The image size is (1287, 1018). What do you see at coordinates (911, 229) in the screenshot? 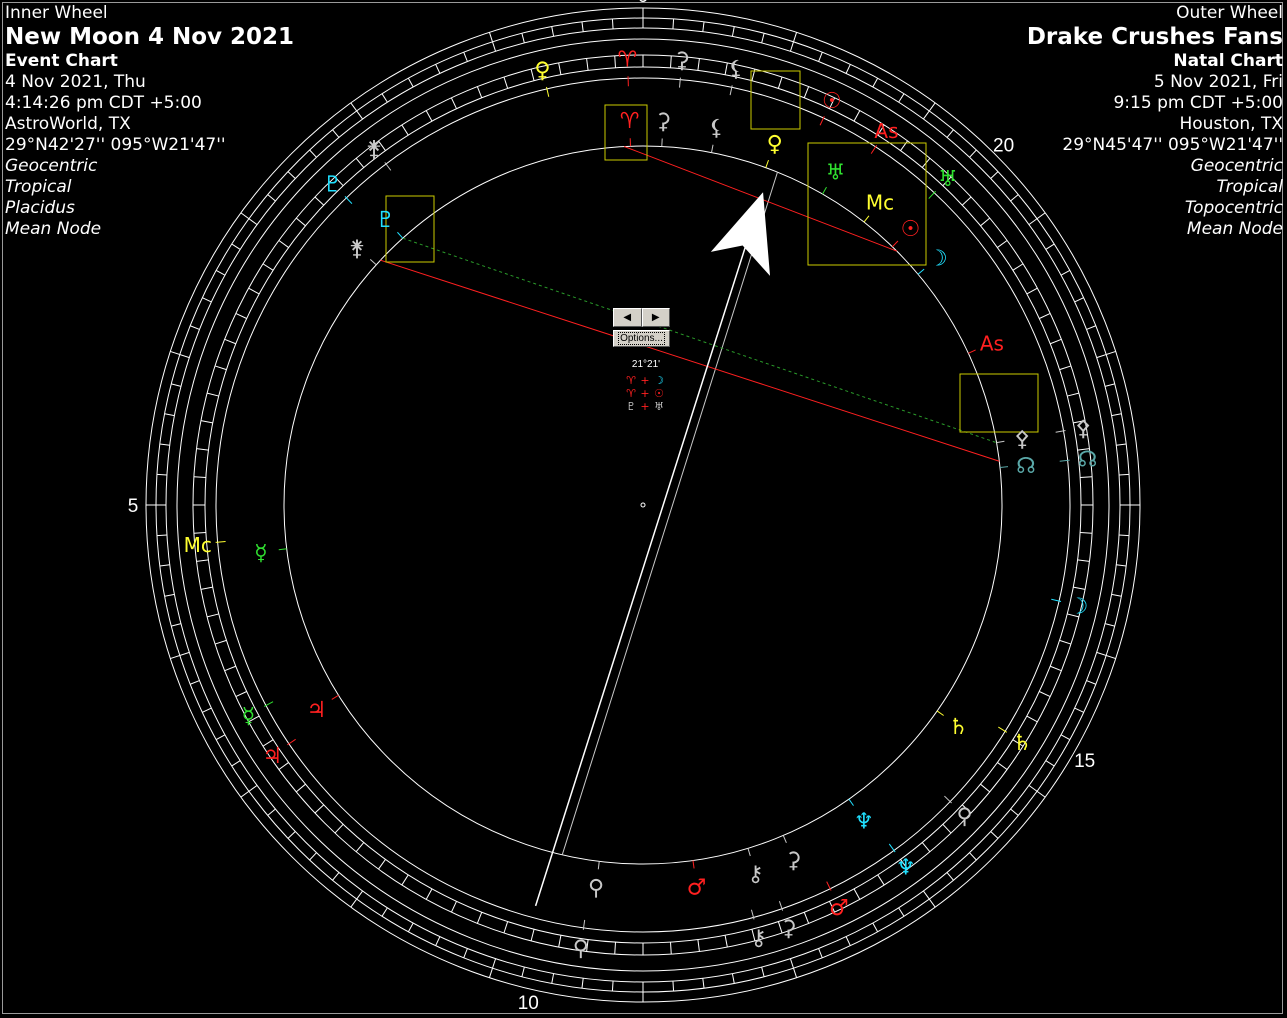
I see `sun-glyph: ☉` at bounding box center [911, 229].